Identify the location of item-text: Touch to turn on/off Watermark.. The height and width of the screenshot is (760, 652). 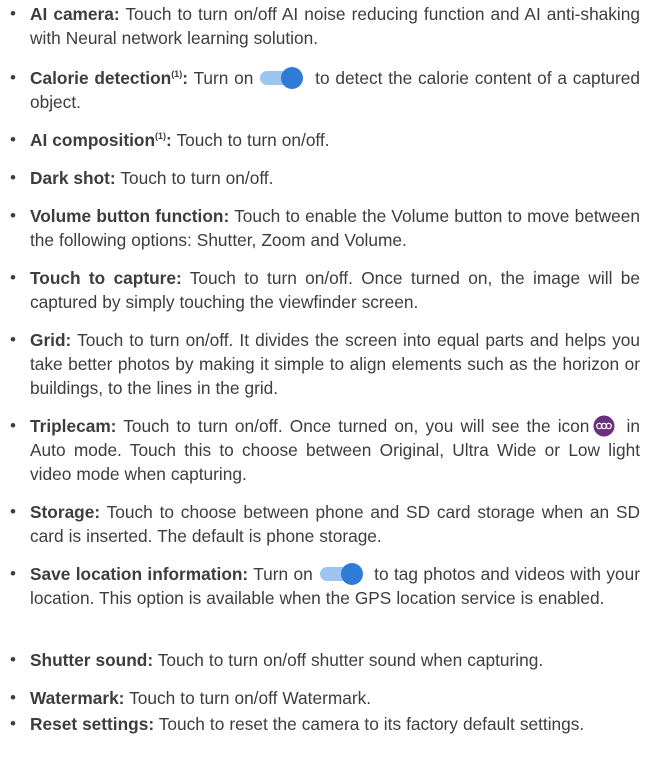
(250, 698).